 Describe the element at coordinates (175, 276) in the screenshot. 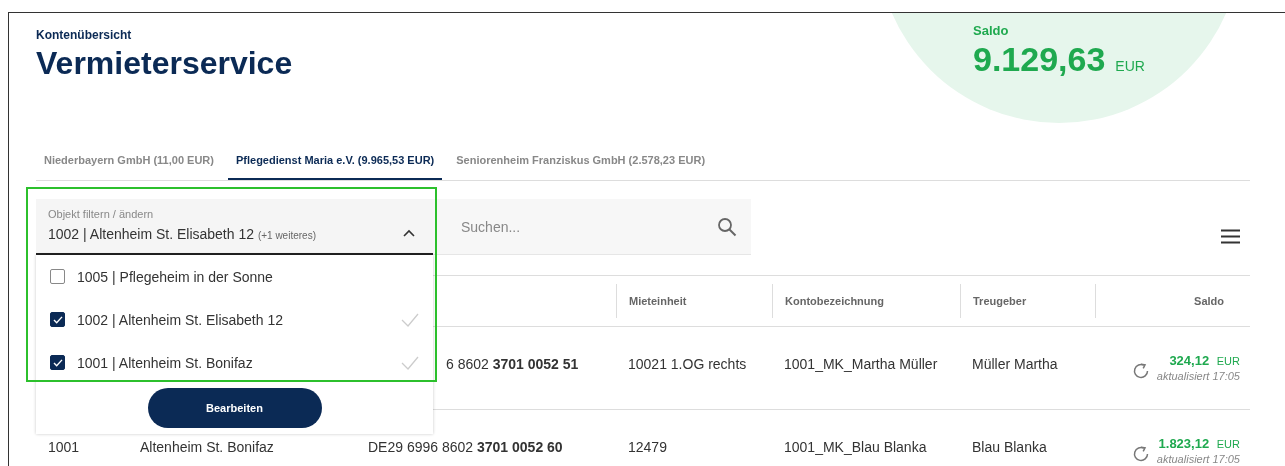

I see `option-label: 1005 | Pflegeheim in der Sonne` at that location.